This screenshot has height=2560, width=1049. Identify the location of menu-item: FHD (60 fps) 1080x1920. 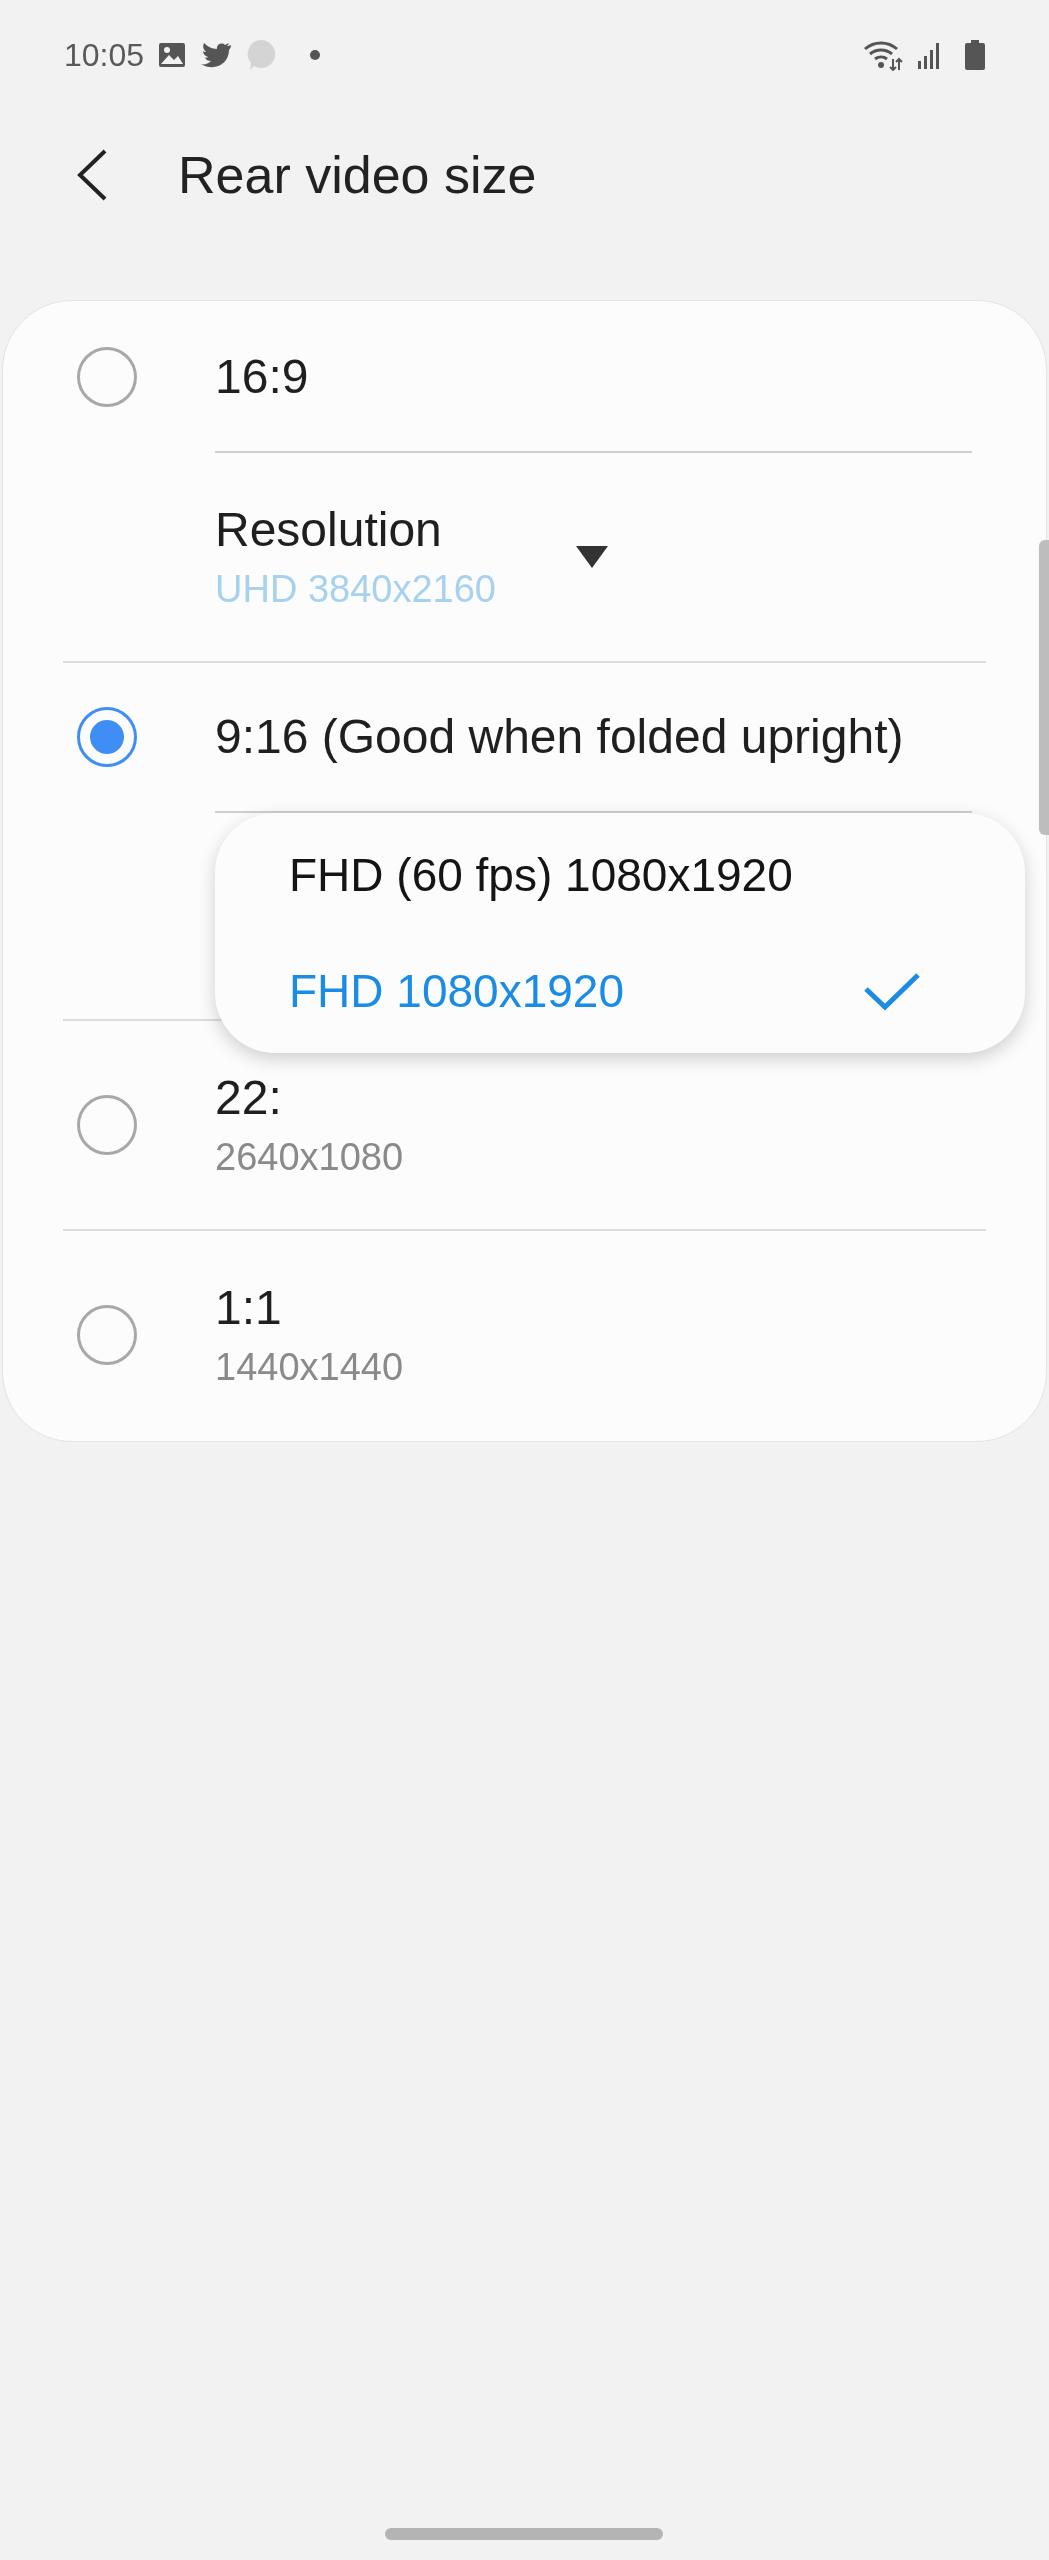
(620, 875).